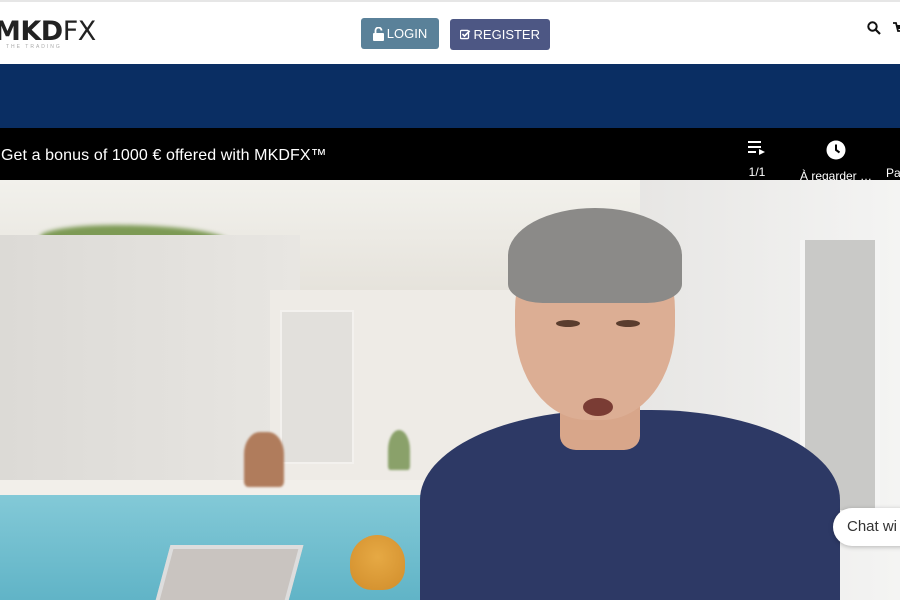 The image size is (900, 600). Describe the element at coordinates (378, 33) in the screenshot. I see `lock-open-icon` at that location.